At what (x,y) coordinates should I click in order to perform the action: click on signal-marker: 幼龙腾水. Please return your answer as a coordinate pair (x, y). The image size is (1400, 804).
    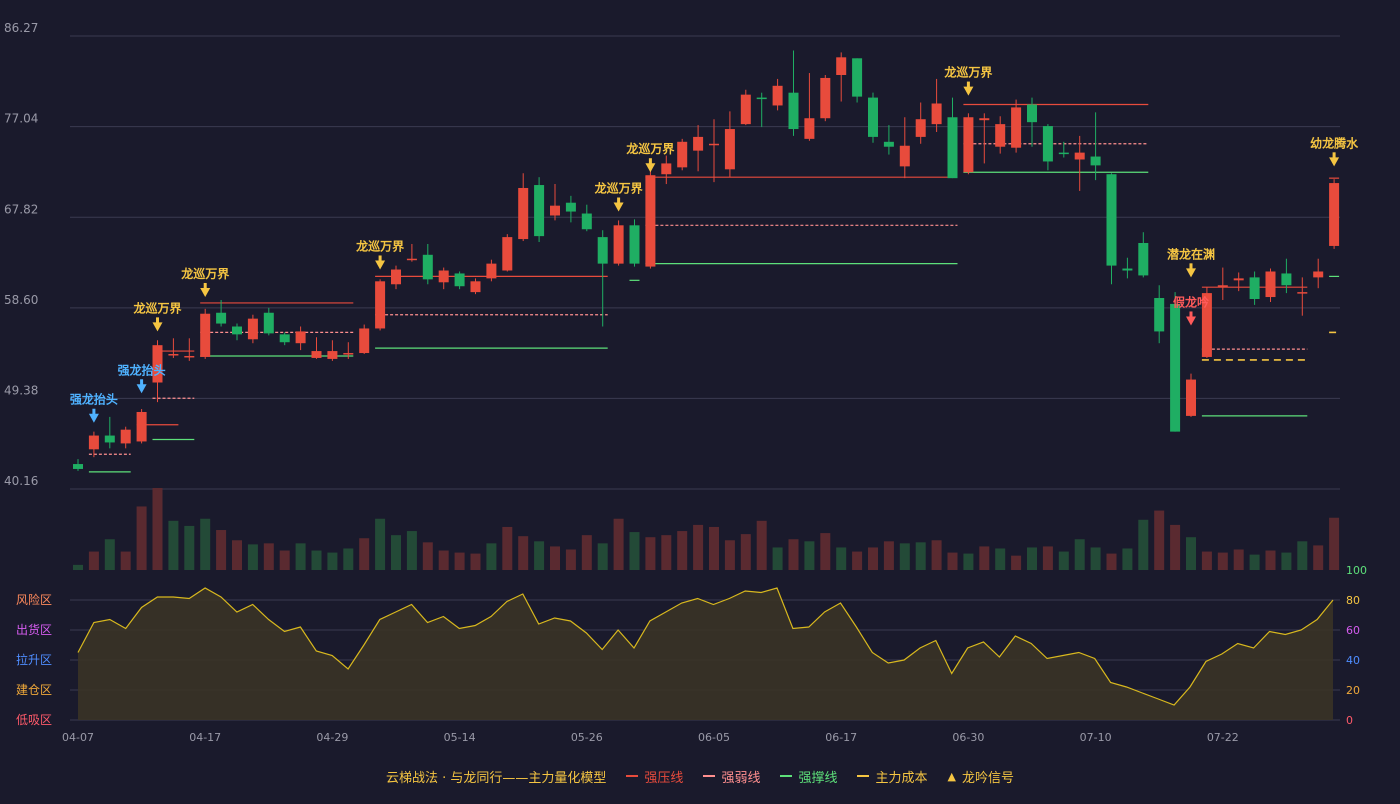
    Looking at the image, I should click on (1334, 151).